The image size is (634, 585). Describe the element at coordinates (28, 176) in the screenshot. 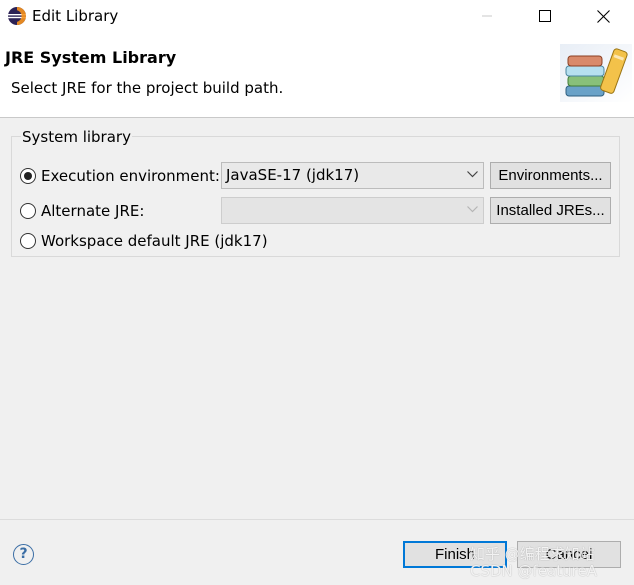

I see `execution-environment-radio` at that location.